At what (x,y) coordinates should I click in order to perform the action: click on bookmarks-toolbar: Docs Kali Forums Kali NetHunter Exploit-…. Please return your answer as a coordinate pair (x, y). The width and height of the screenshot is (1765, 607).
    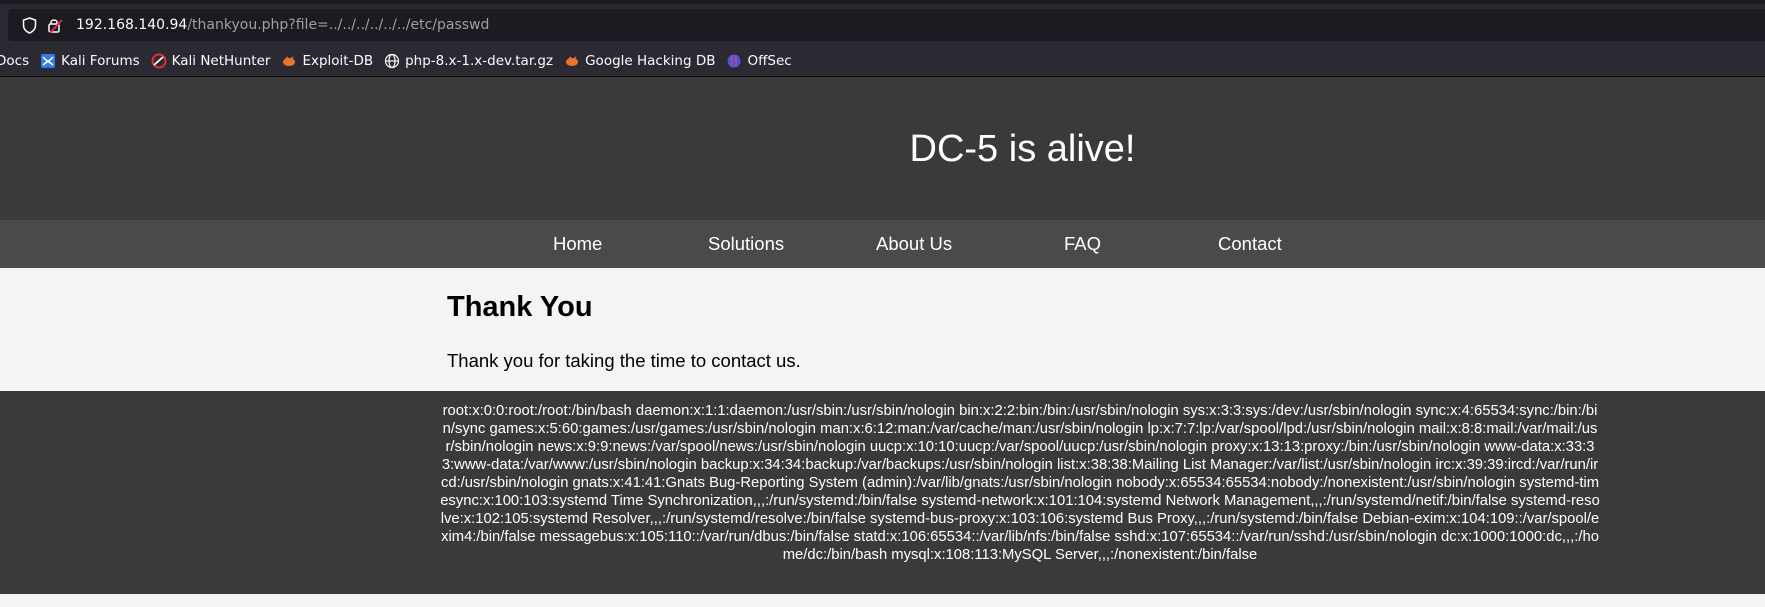
    Looking at the image, I should click on (882, 61).